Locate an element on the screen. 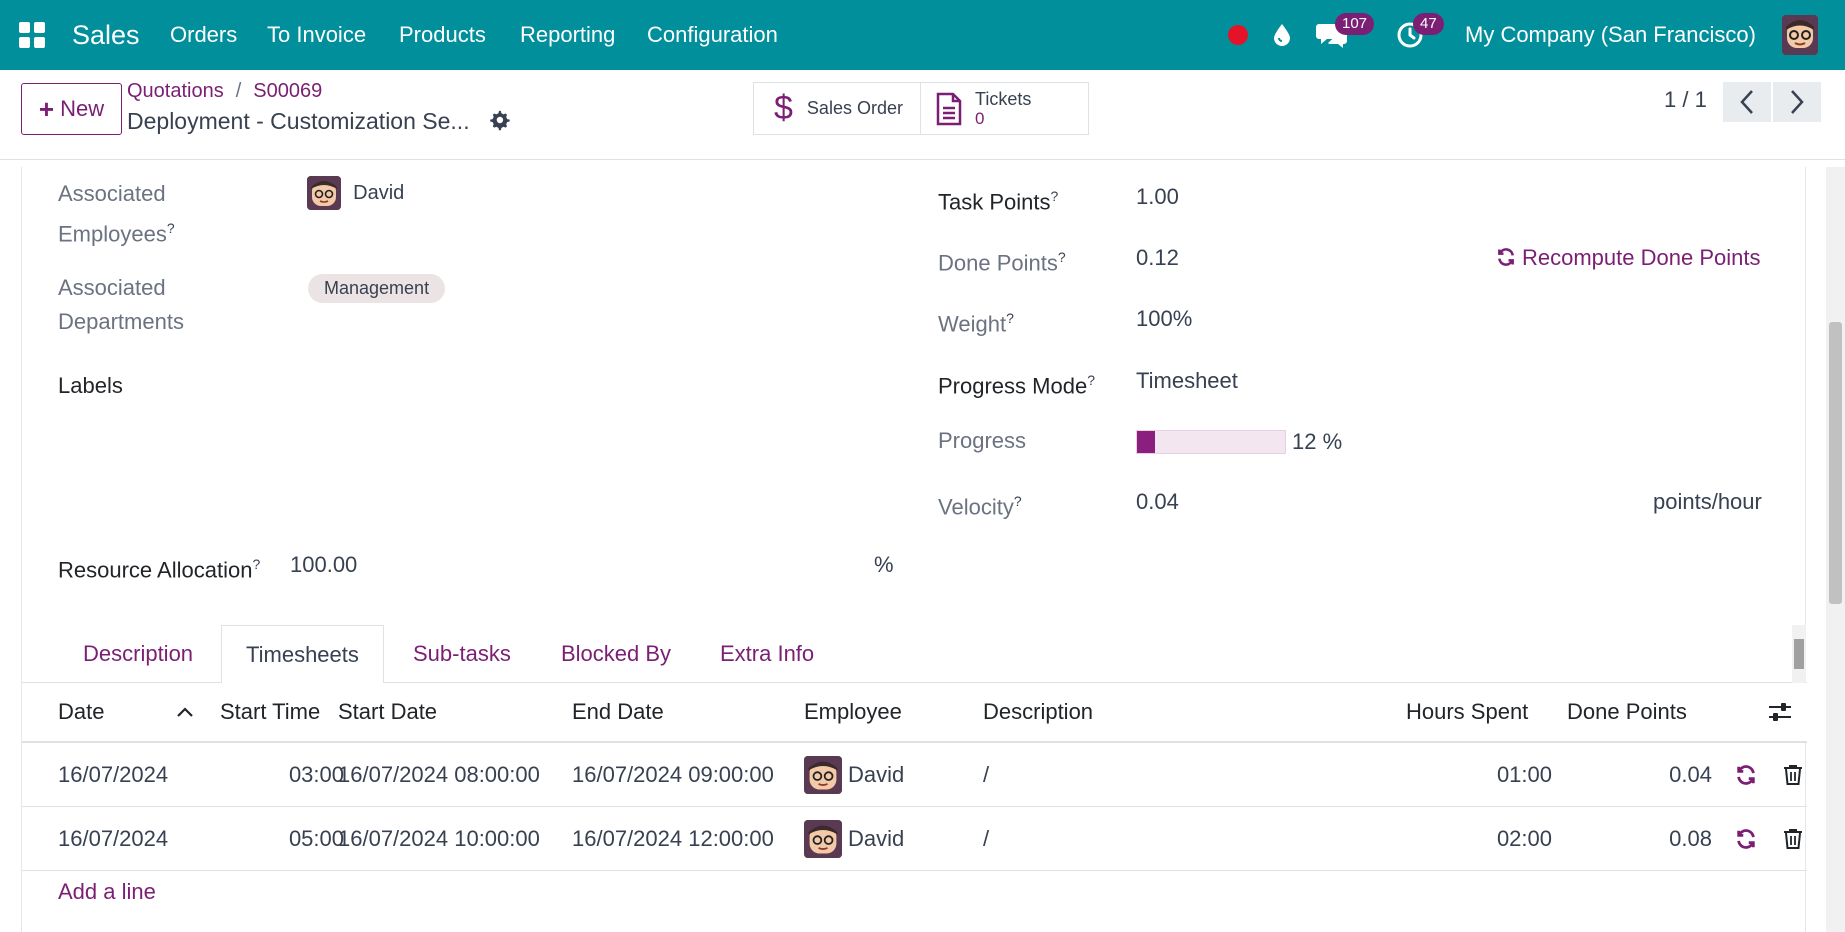 The image size is (1845, 932). new-button: + New is located at coordinates (71, 109).